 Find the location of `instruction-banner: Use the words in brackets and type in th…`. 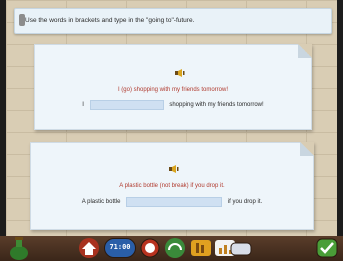

instruction-banner: Use the words in brackets and type in th… is located at coordinates (173, 21).